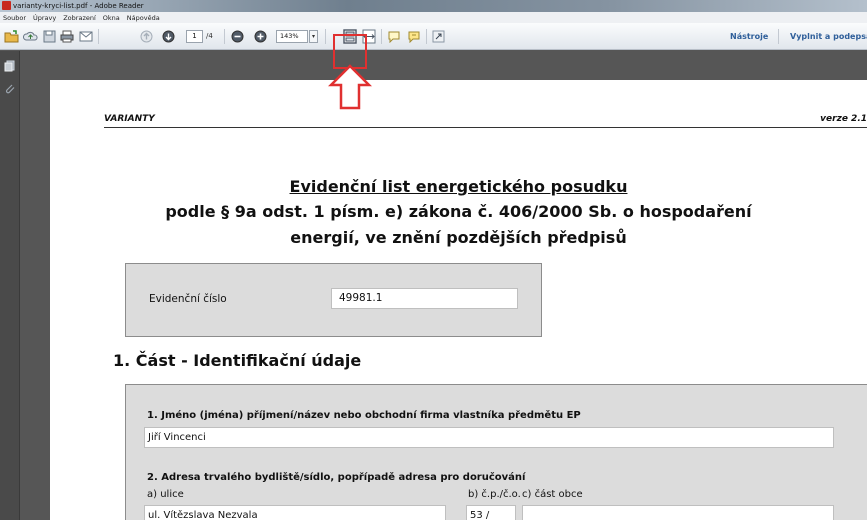  Describe the element at coordinates (209, 36) in the screenshot. I see `page-total: /4` at that location.